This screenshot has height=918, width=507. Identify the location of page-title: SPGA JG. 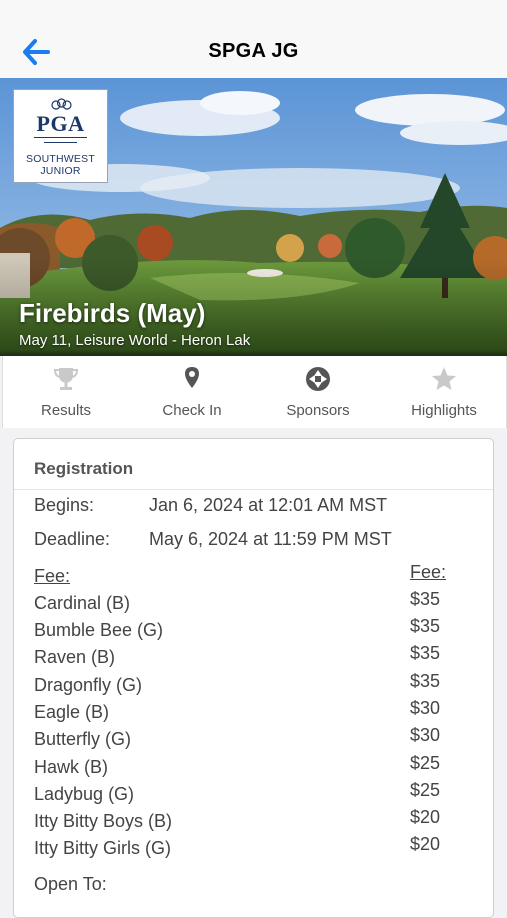
(253, 51).